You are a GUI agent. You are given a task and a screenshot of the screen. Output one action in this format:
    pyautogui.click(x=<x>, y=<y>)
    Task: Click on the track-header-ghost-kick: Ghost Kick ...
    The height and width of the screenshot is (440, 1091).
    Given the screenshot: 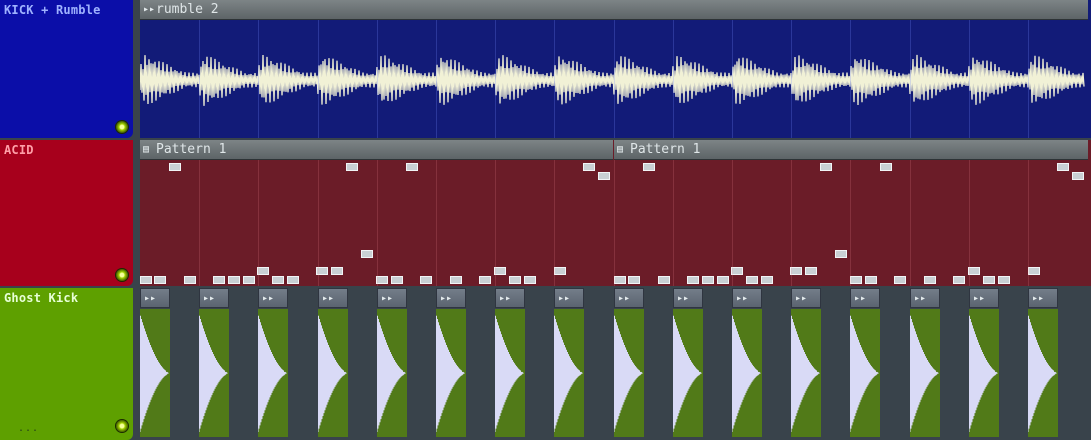 What is the action you would take?
    pyautogui.click(x=66, y=364)
    